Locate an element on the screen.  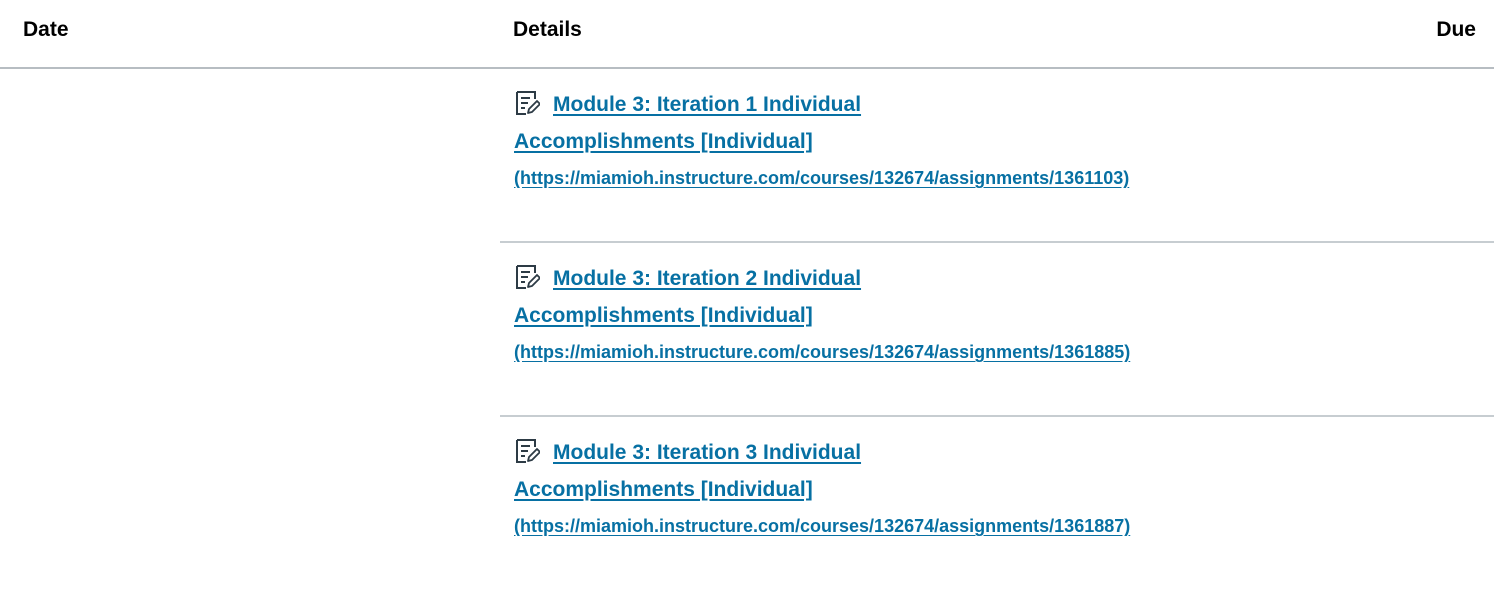
assignment-title-line1: Module 3: Iteration 2 Individual is located at coordinates (707, 278).